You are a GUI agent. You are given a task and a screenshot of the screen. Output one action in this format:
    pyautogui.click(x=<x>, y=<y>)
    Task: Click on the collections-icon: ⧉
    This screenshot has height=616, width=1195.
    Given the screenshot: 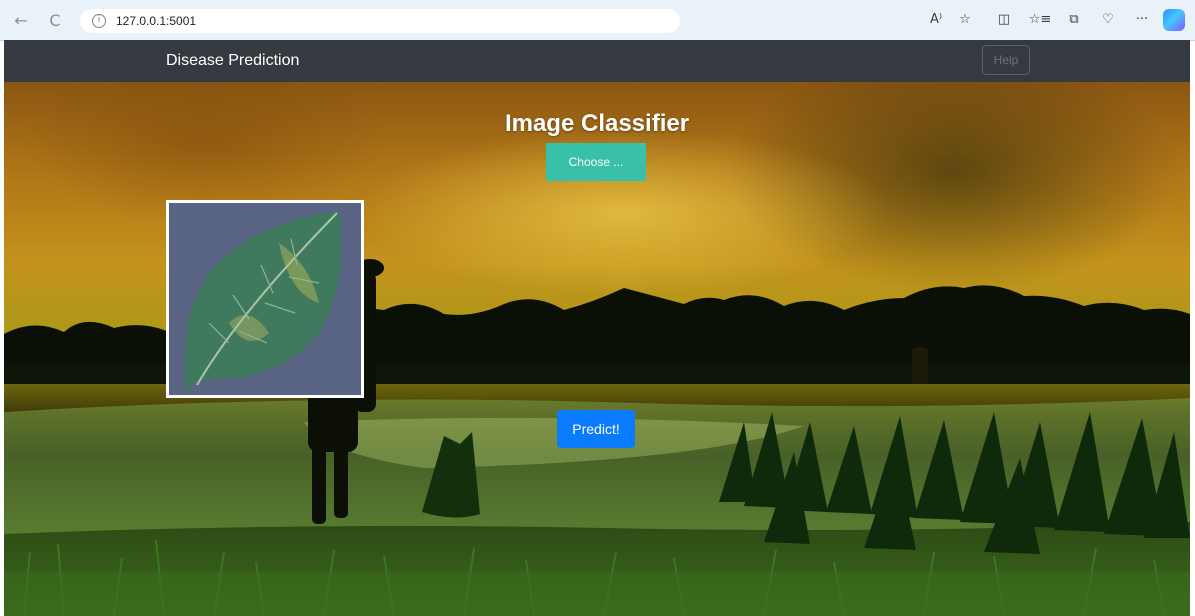 What is the action you would take?
    pyautogui.click(x=1074, y=19)
    